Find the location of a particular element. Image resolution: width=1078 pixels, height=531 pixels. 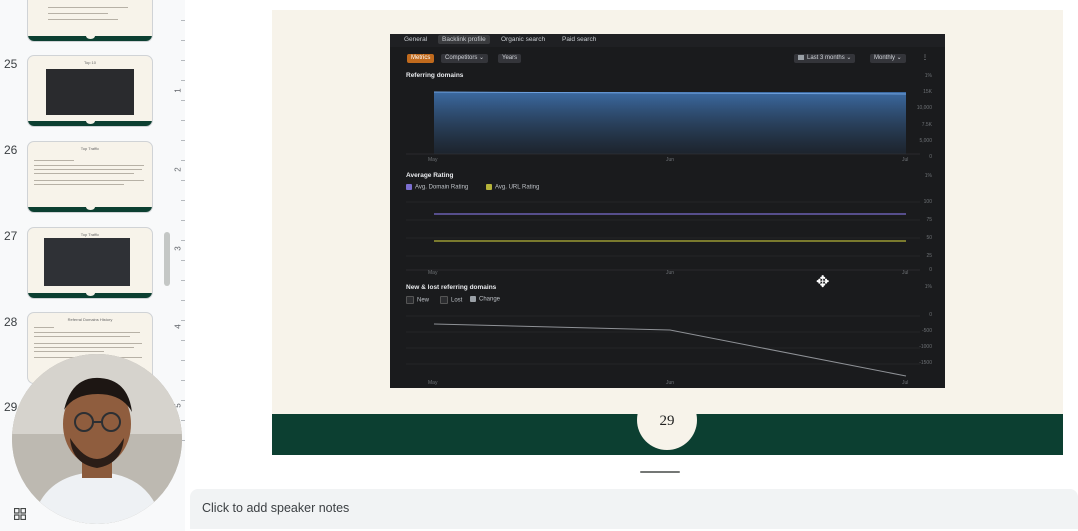

slide-thumbnail-27: Top Traffic is located at coordinates (90, 263).